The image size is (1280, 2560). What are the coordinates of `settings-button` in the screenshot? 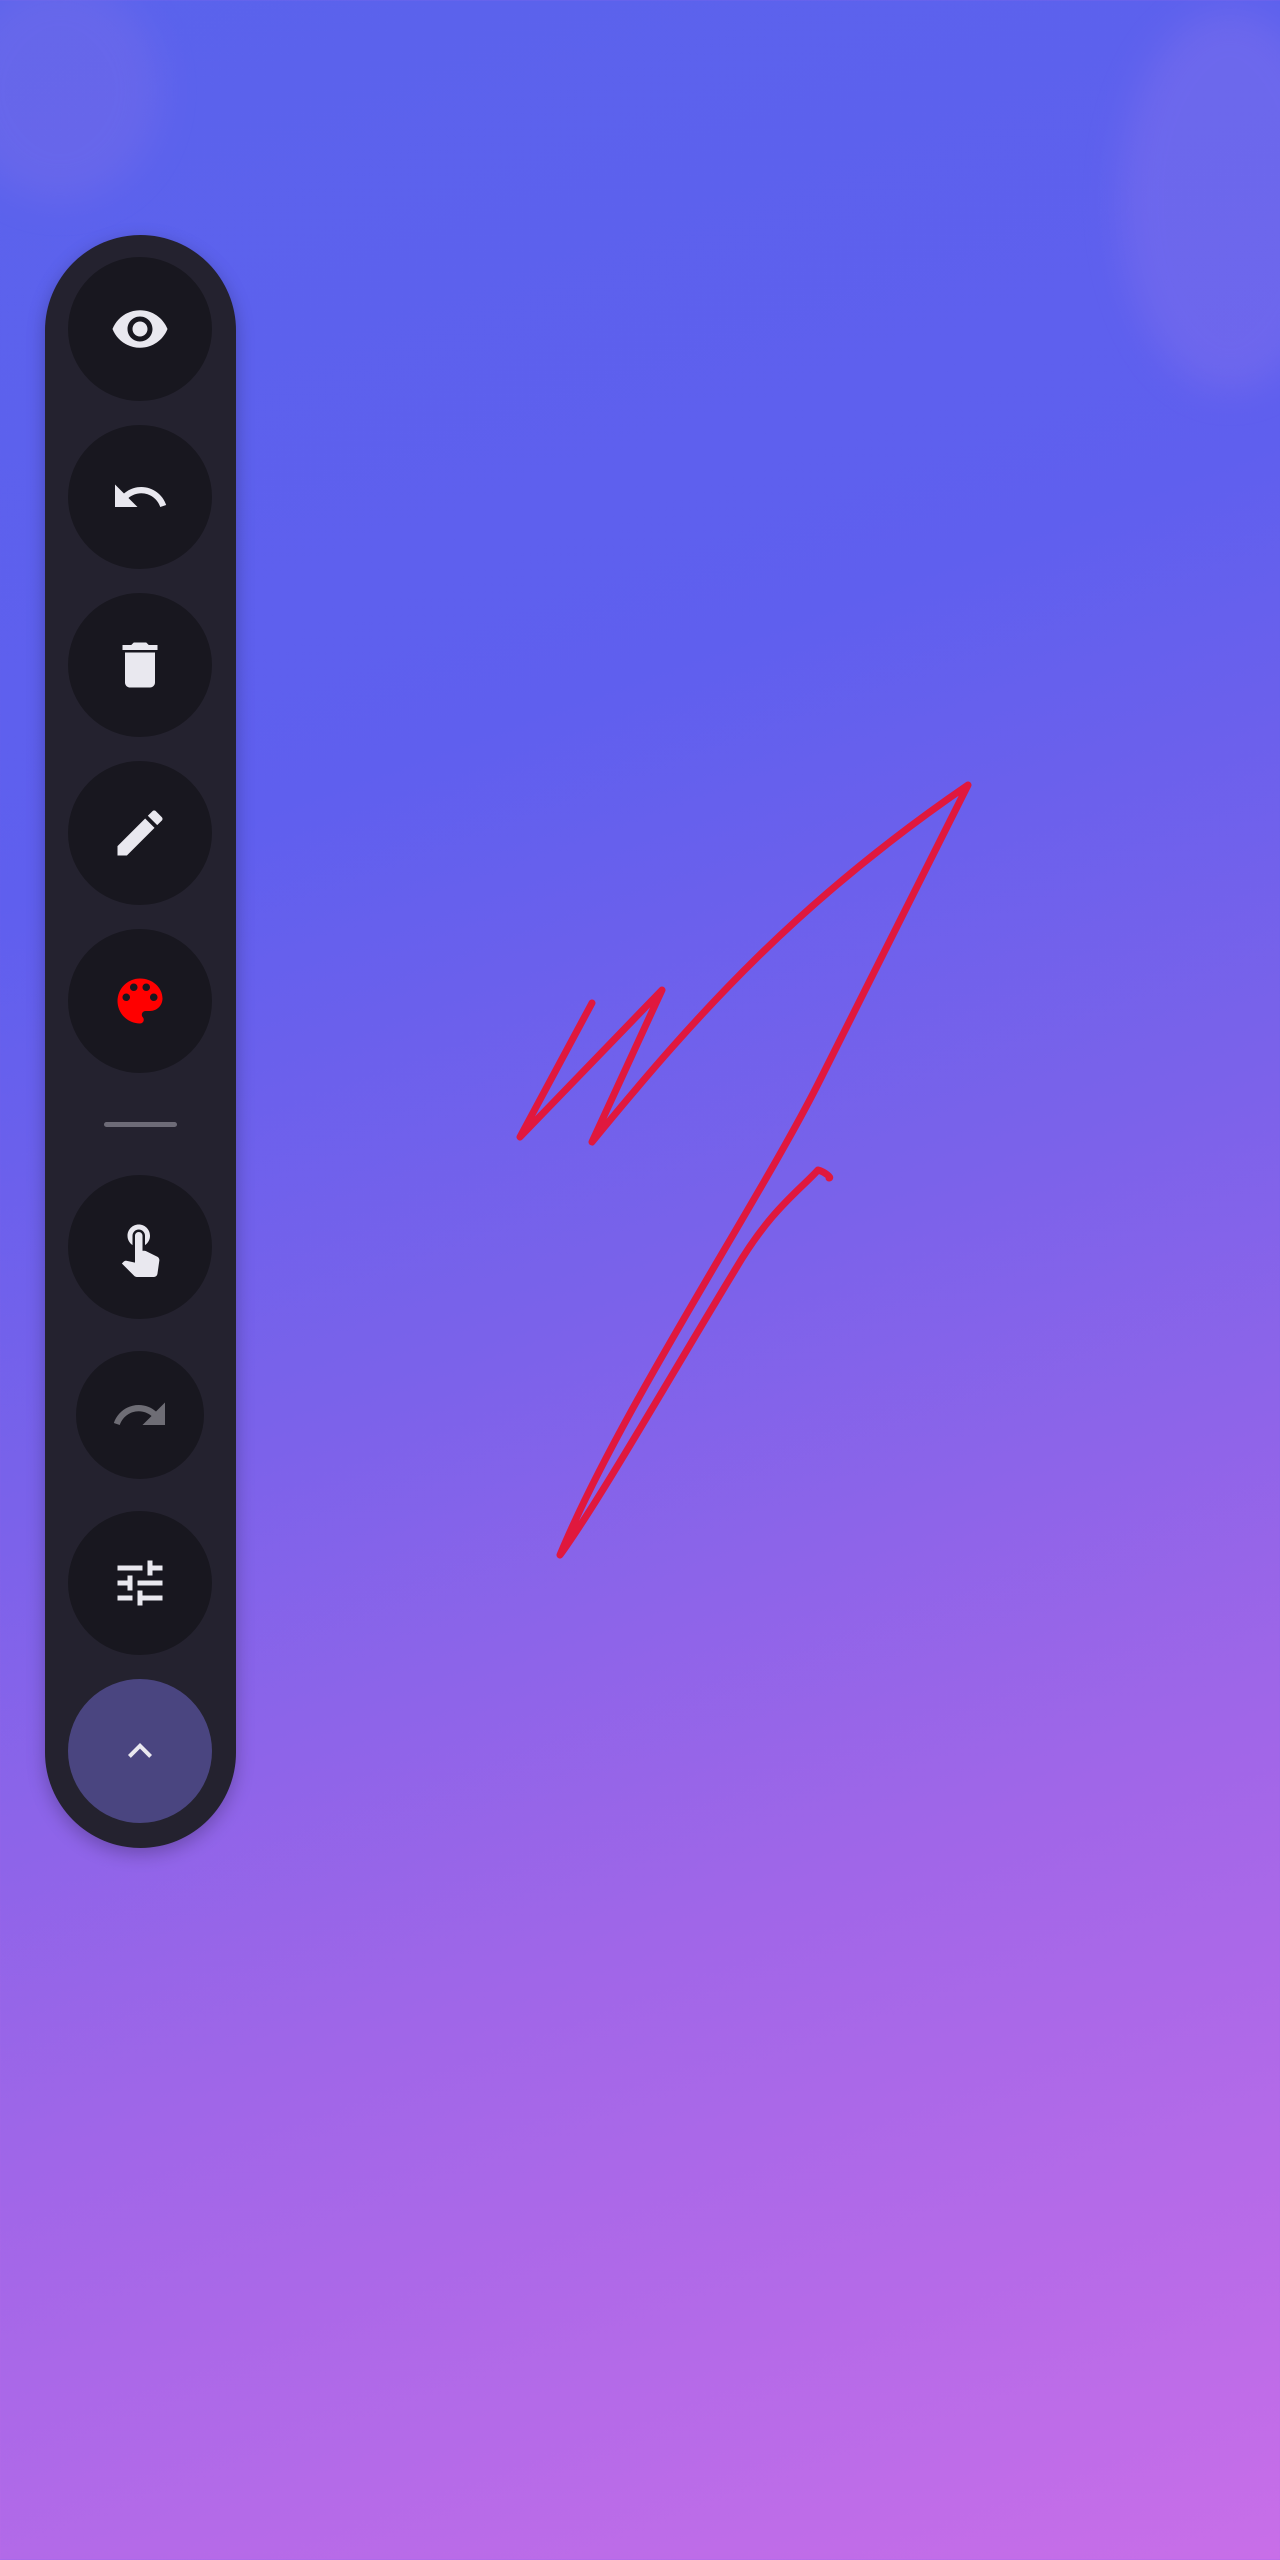 It's located at (140, 1583).